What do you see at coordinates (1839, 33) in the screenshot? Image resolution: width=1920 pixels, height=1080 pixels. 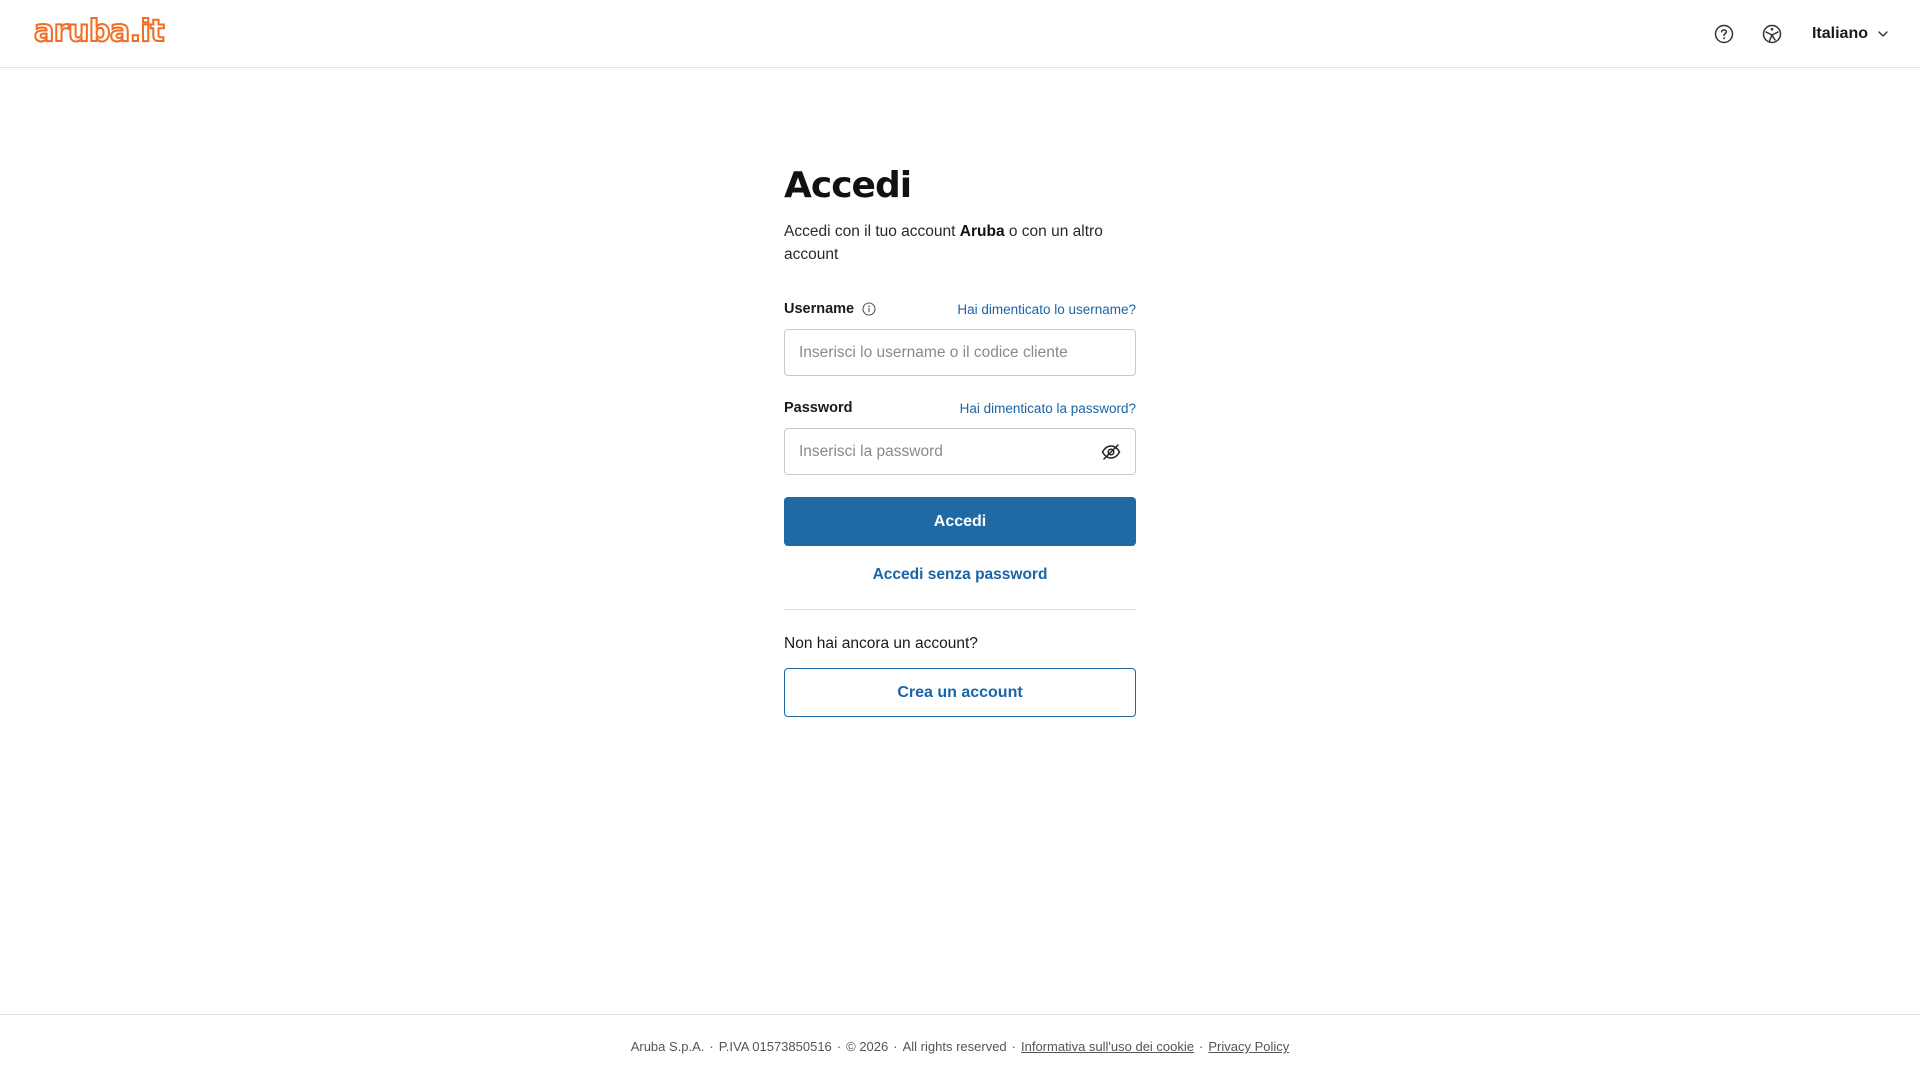 I see `language-label: Italiano` at bounding box center [1839, 33].